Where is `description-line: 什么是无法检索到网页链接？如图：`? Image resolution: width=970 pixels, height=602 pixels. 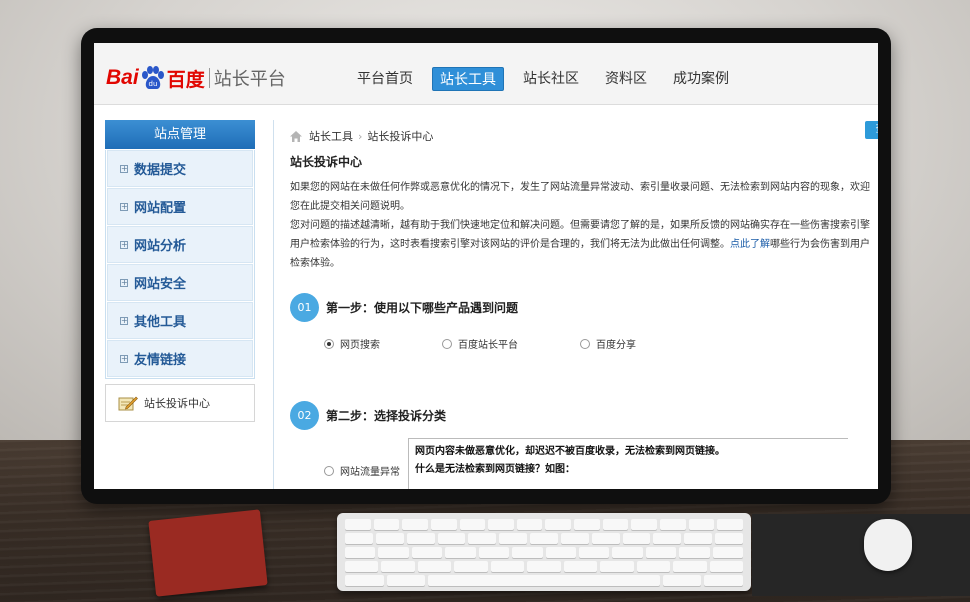 description-line: 什么是无法检索到网页链接？如图： is located at coordinates (495, 469).